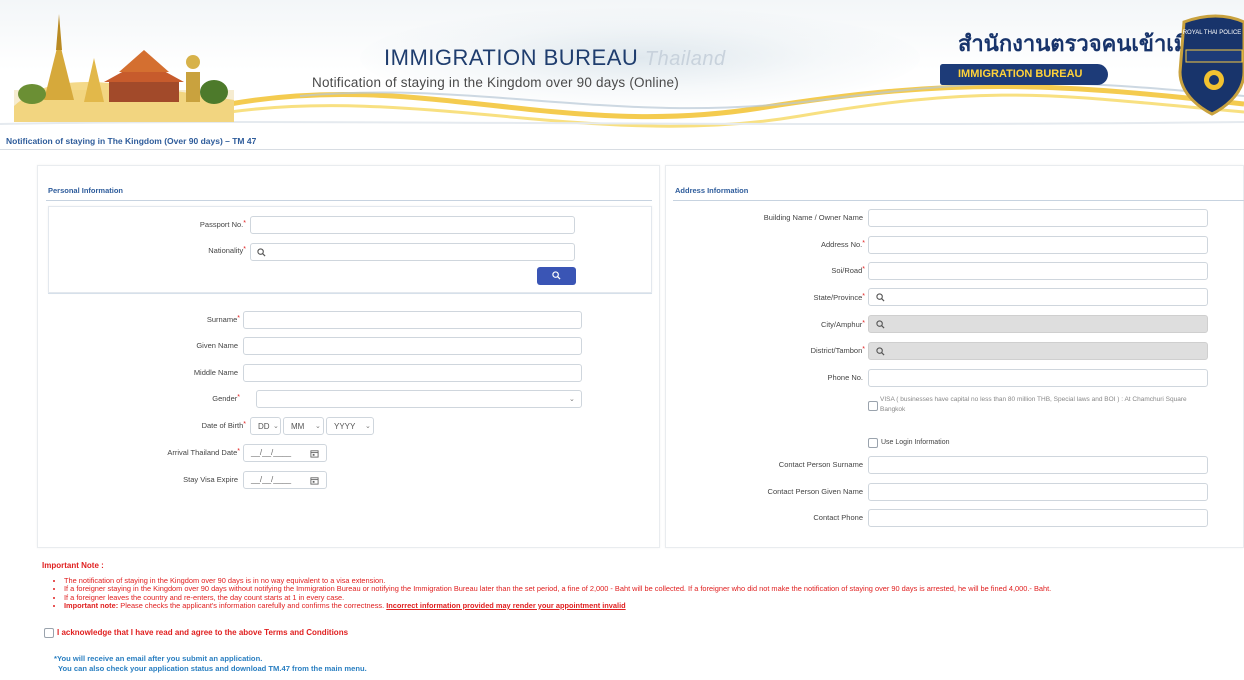 This screenshot has height=680, width=1244. Describe the element at coordinates (265, 426) in the screenshot. I see `dob-day-select: DD ⌄` at that location.